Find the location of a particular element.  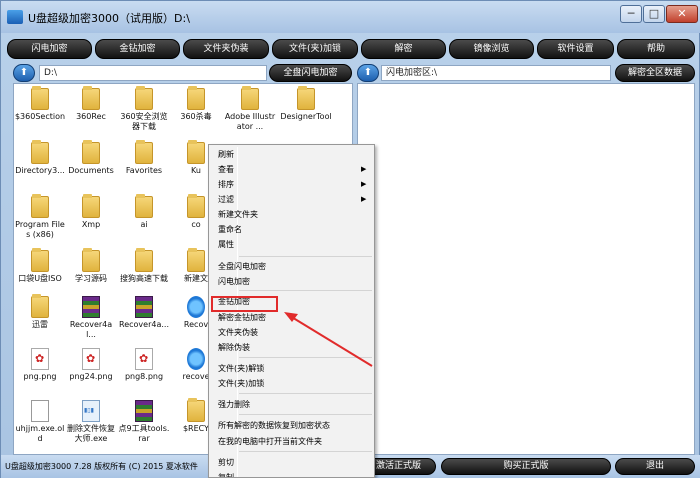

left-path-field: D:\ is located at coordinates (153, 73).